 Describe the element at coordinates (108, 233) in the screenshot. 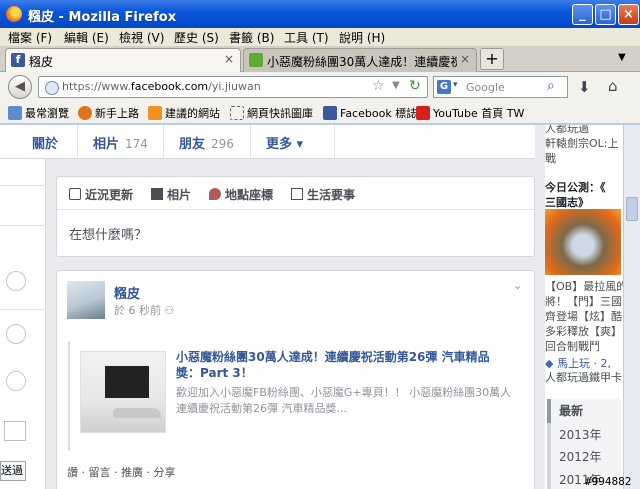

I see `status-input: 在想什麼嗎？` at that location.